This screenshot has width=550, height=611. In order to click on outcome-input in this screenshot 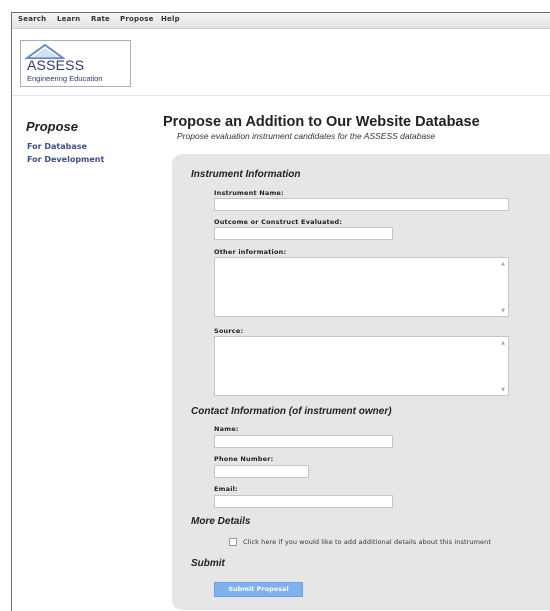, I will do `click(303, 233)`.